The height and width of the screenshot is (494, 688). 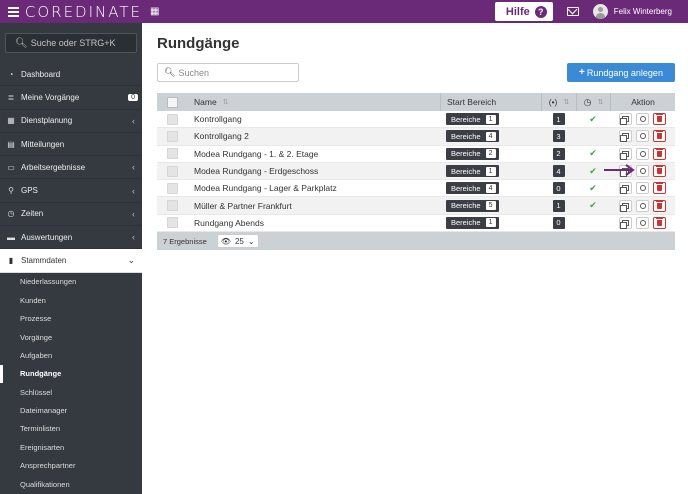 I want to click on start-area-badge: Bereiche 2, so click(x=472, y=153).